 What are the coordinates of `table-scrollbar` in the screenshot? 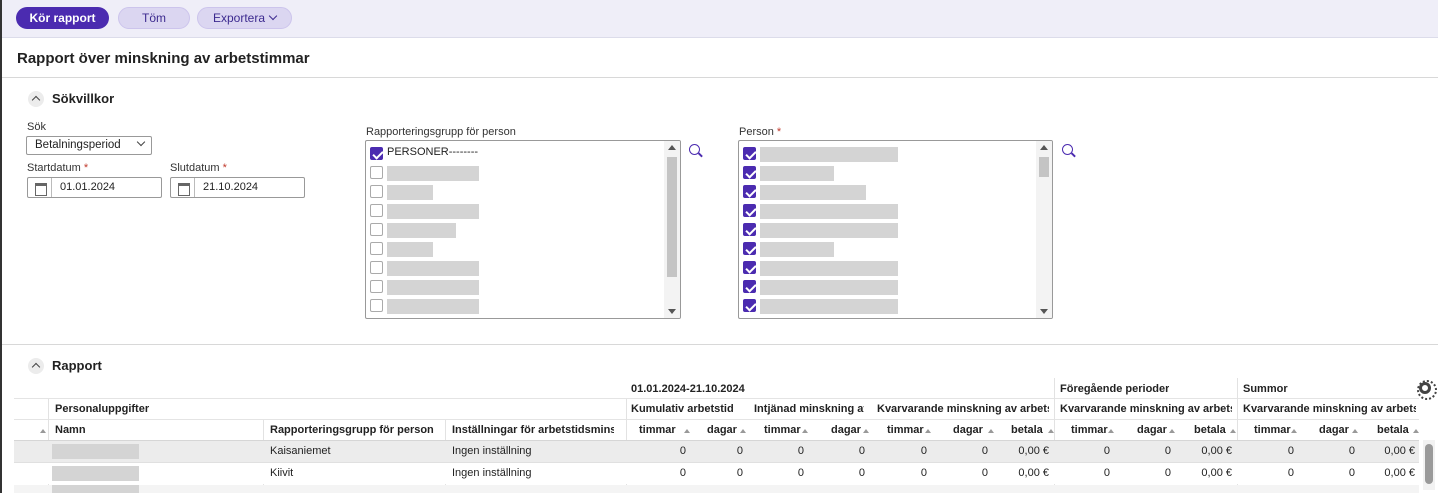 It's located at (1429, 465).